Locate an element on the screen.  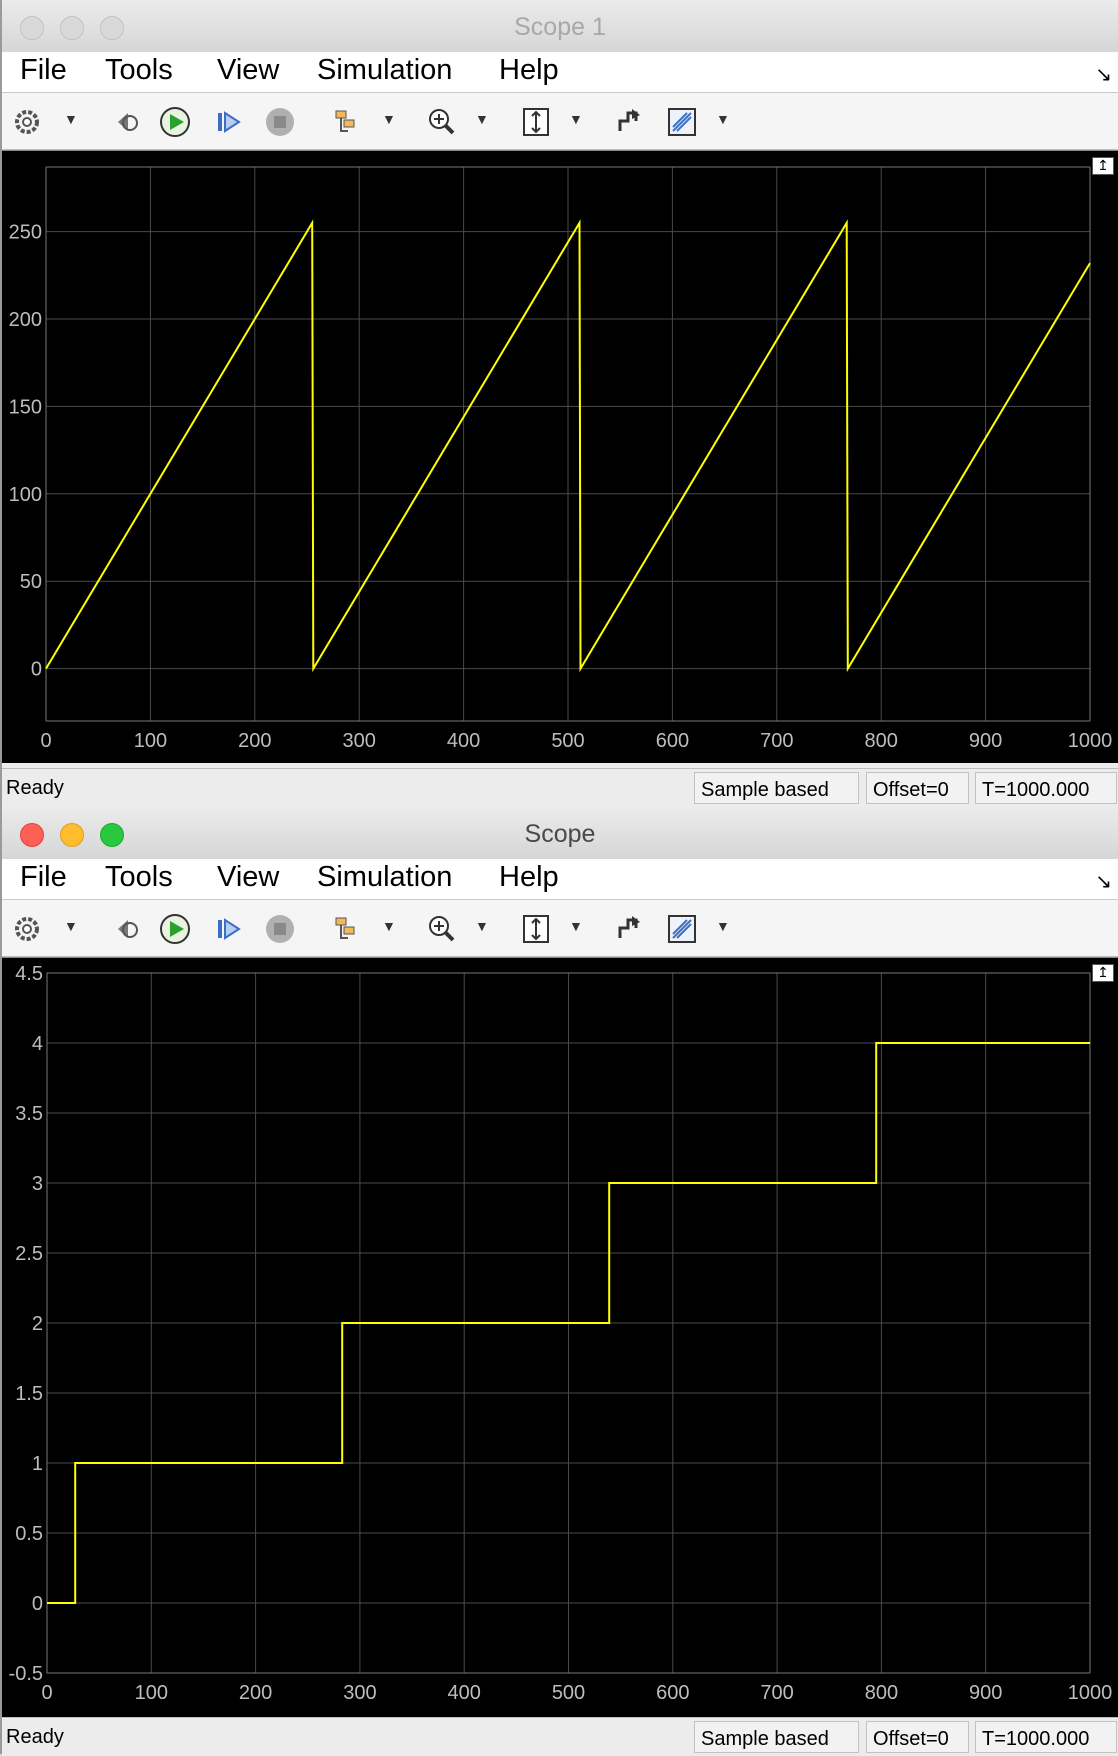
x-tick-label: 500 is located at coordinates (567, 741).